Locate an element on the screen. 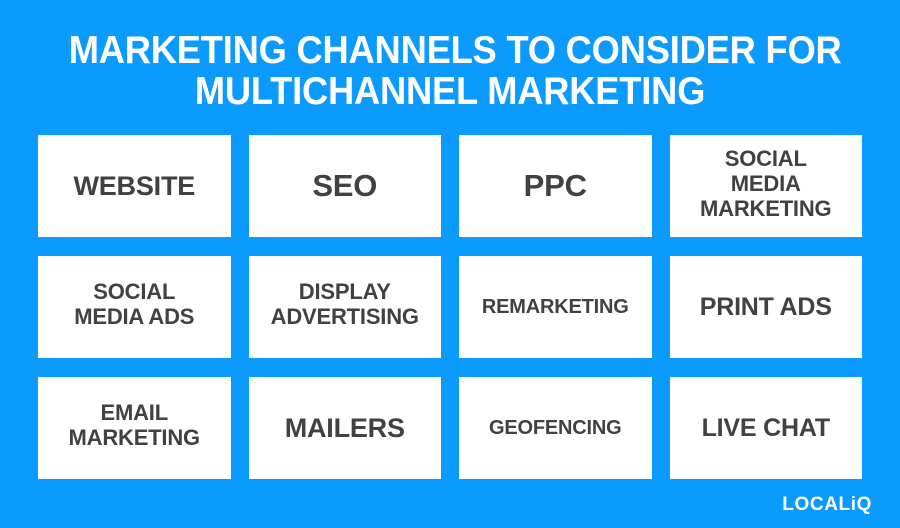  channel-card-label: WEBSITE is located at coordinates (134, 186).